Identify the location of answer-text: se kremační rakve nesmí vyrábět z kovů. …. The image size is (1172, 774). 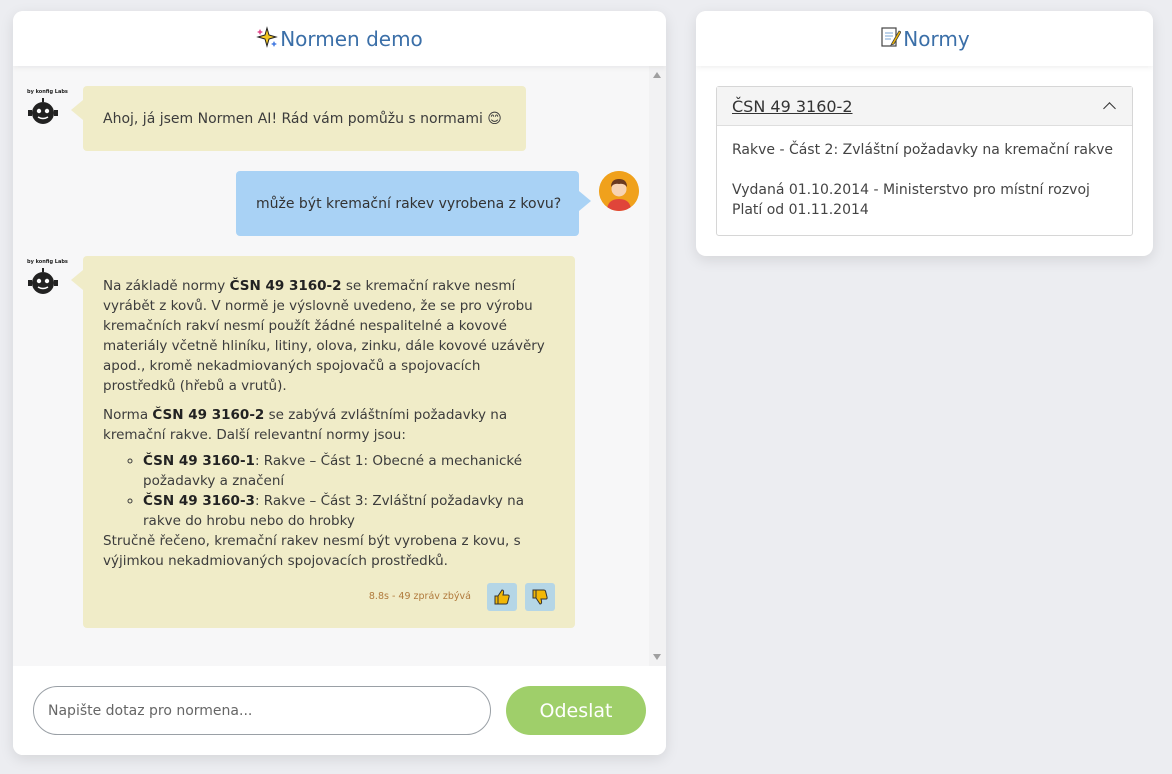
(324, 336).